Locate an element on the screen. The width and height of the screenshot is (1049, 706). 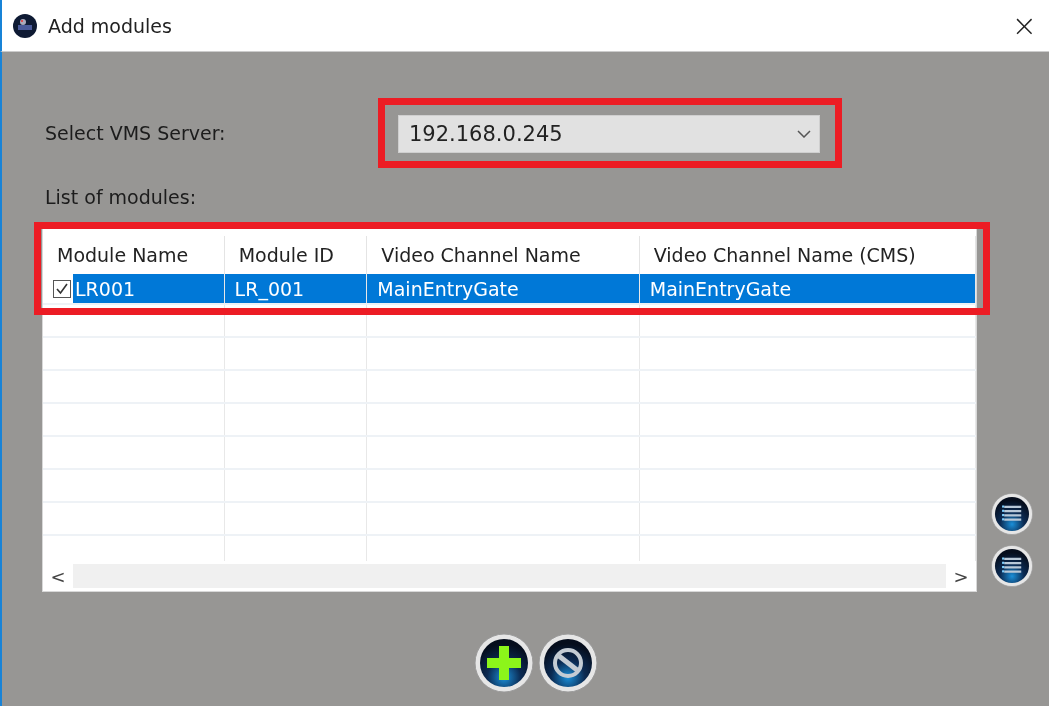
app-icon is located at coordinates (25, 25).